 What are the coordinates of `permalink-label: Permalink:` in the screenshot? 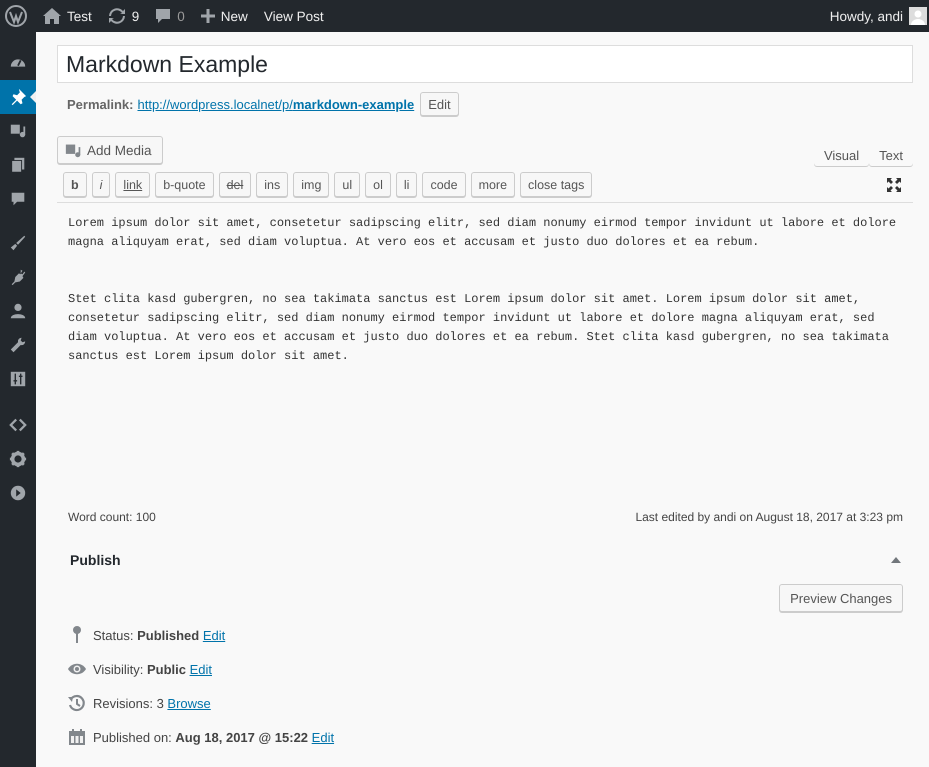 It's located at (100, 104).